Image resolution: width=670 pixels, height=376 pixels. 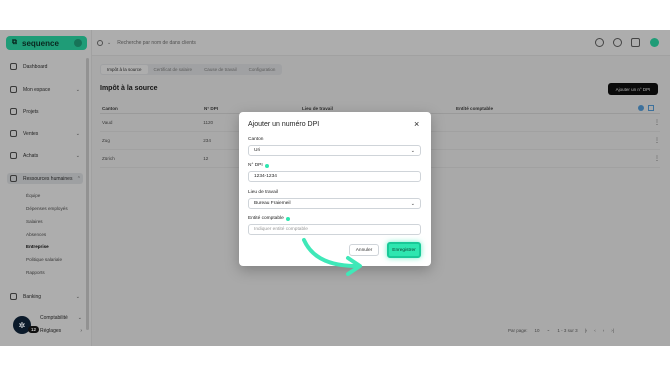 I want to click on entite-placeholder: Indiquer entité comptable, so click(x=281, y=229).